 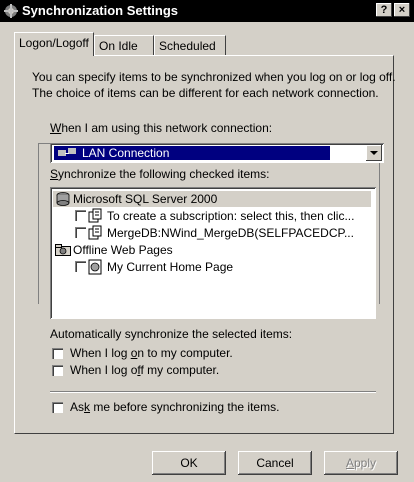 I want to click on apply-button: Apply, so click(x=361, y=463).